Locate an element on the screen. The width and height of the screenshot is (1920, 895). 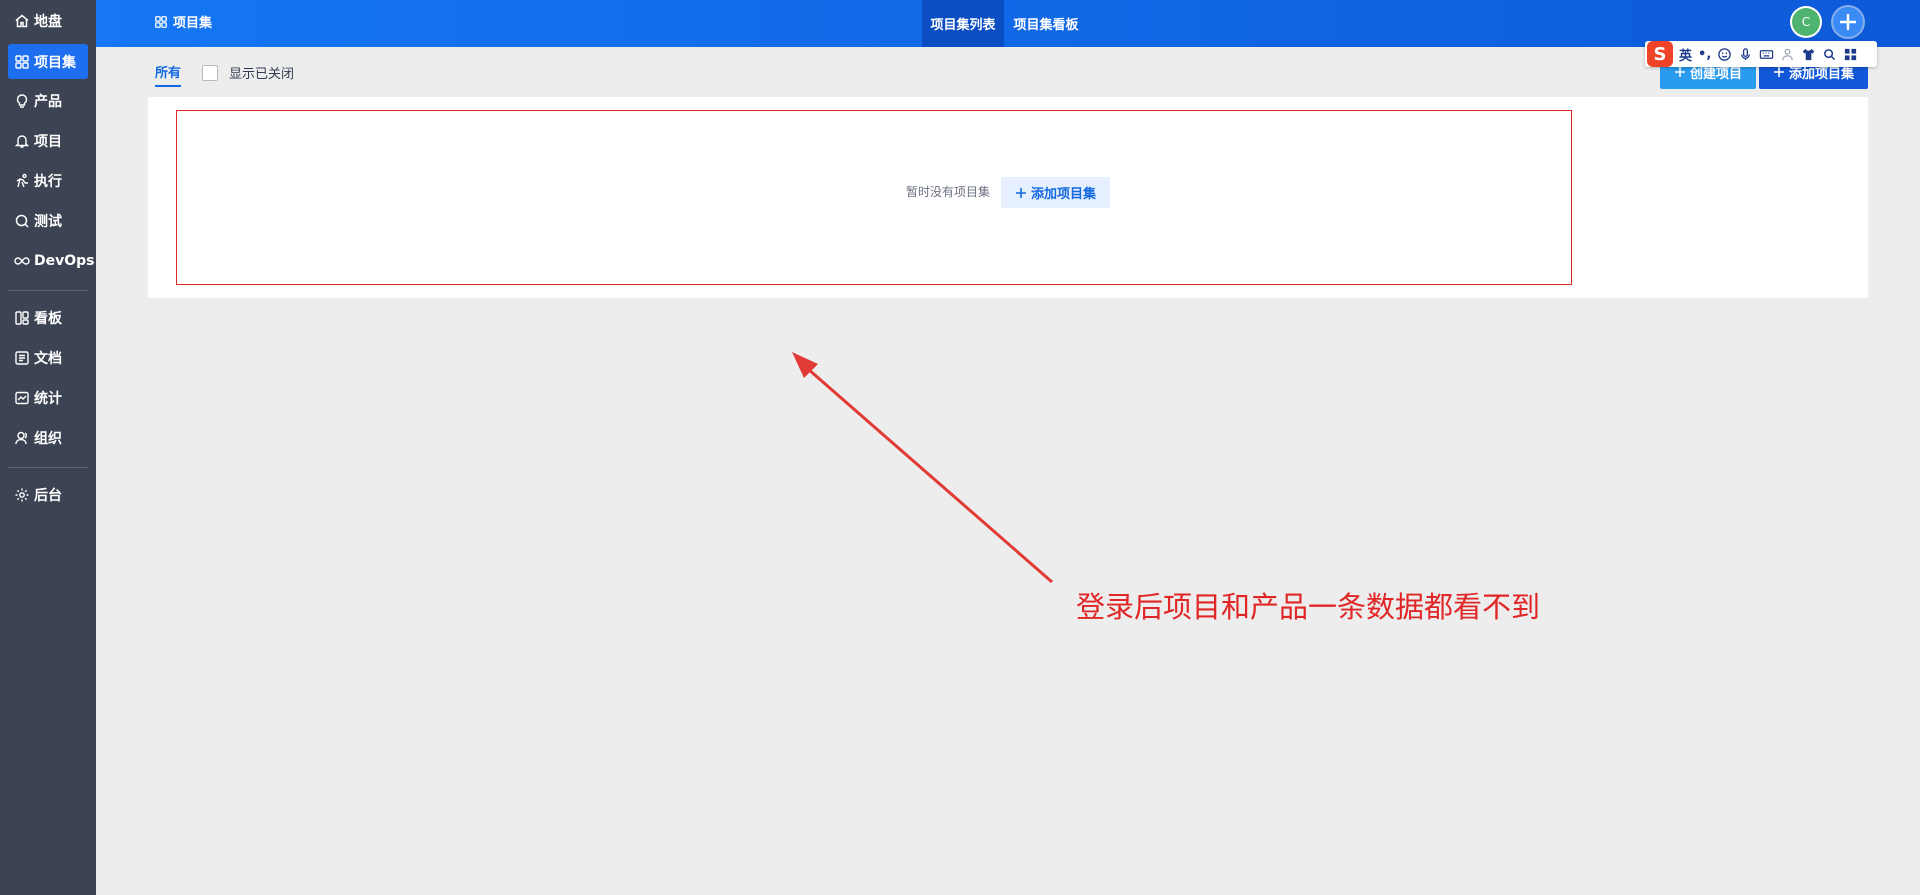
sidebar-item-label: DevOps is located at coordinates (64, 260).